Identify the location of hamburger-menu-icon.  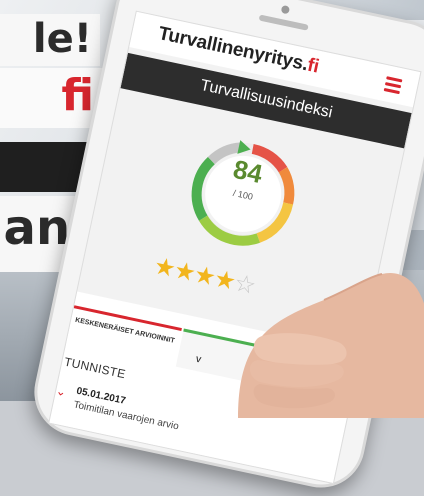
(393, 85).